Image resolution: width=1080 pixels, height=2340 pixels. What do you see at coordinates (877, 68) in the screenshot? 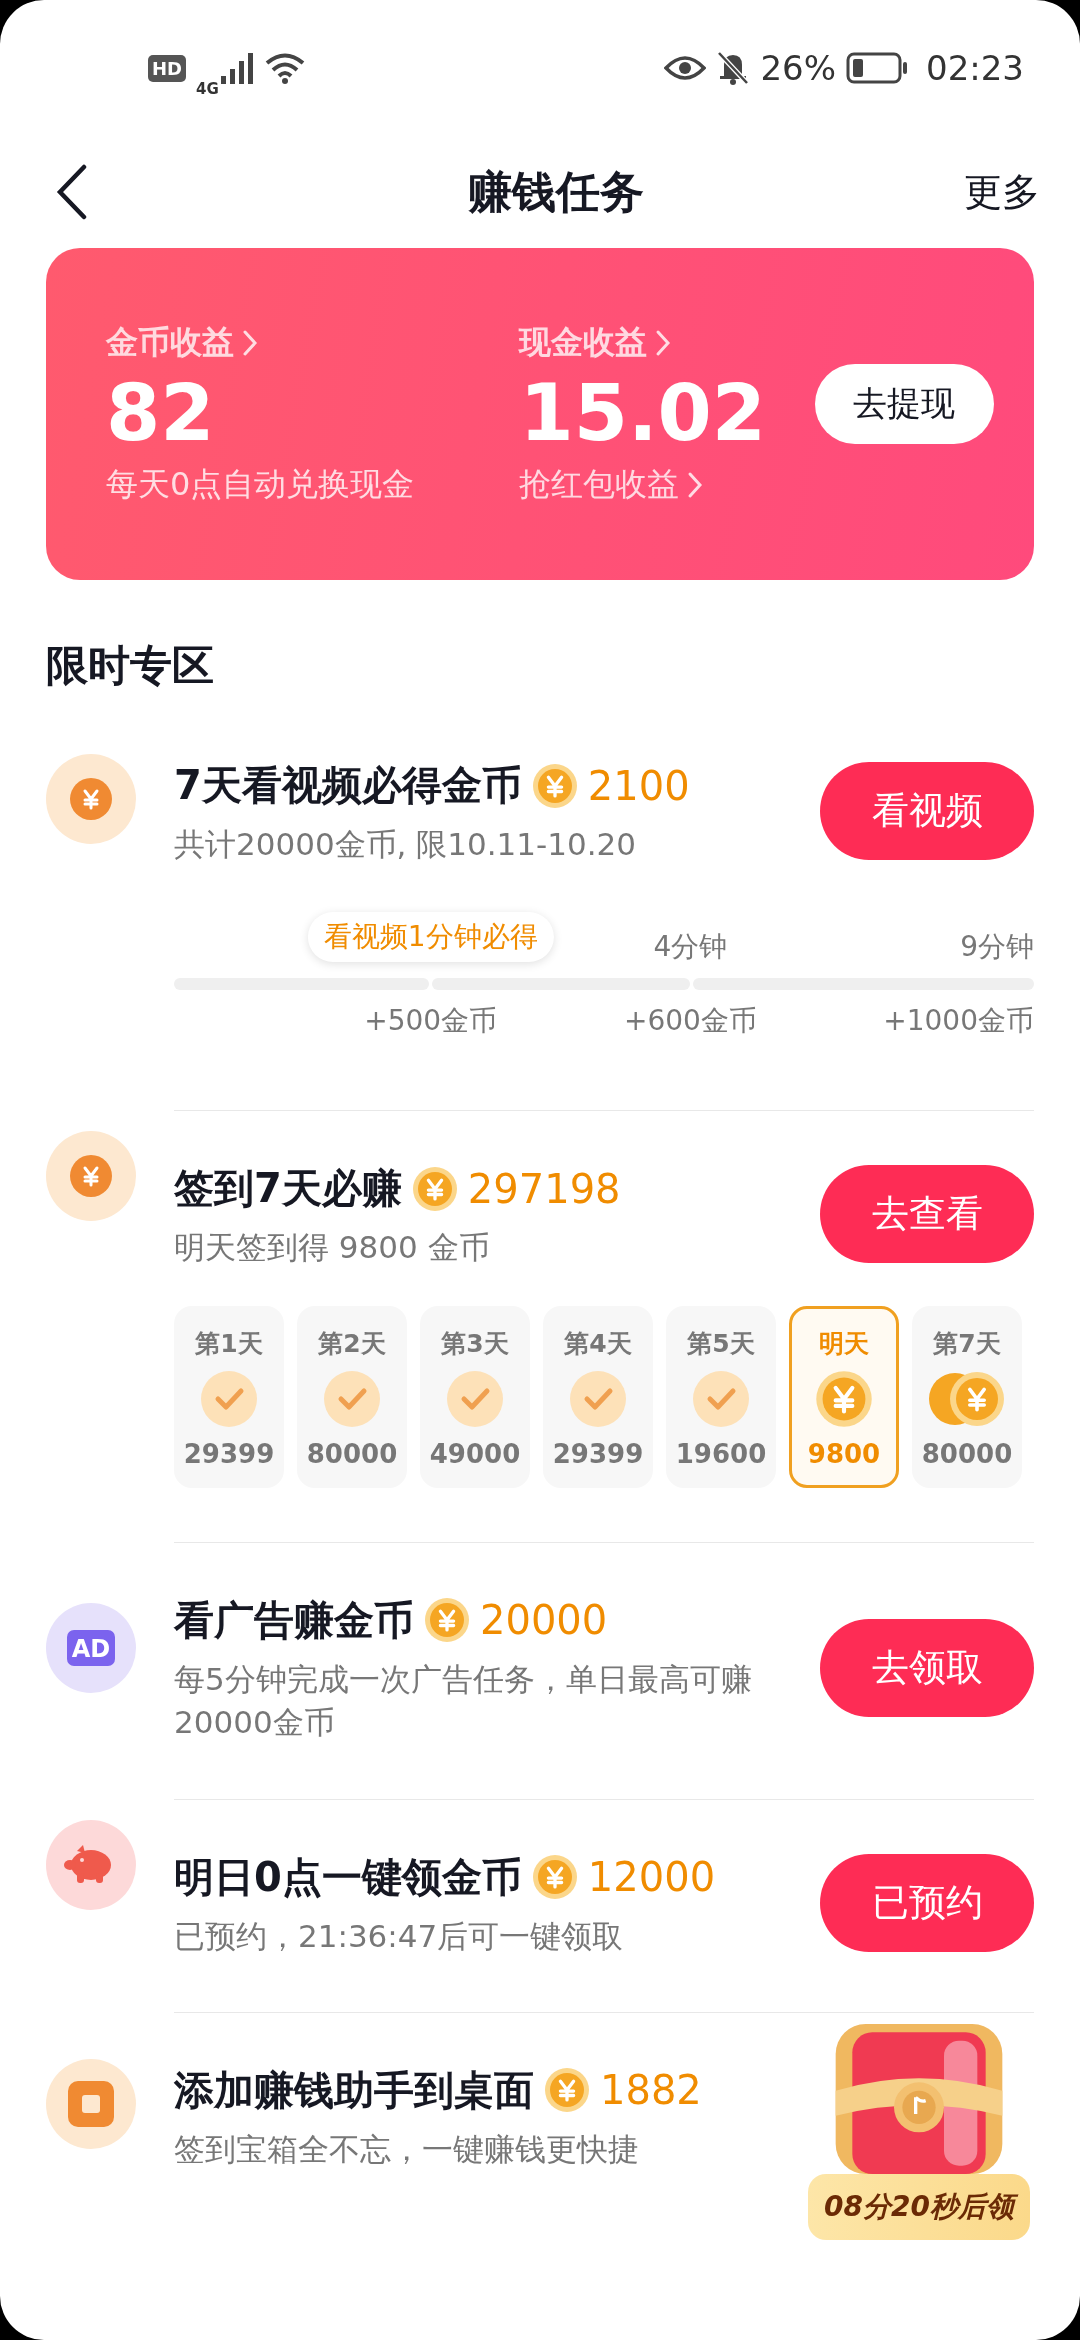
I see `battery-icon` at bounding box center [877, 68].